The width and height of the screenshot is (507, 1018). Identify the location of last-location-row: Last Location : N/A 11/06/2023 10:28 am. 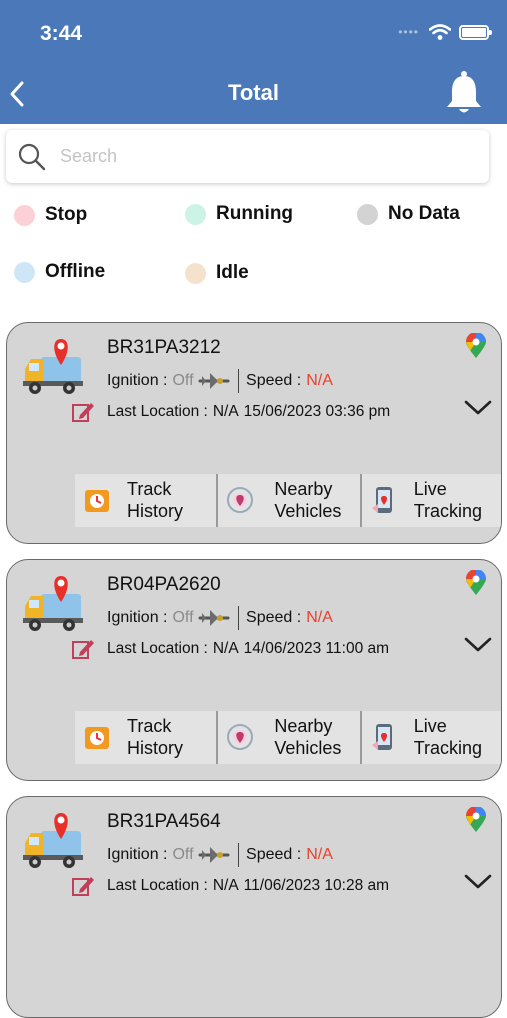
(230, 886).